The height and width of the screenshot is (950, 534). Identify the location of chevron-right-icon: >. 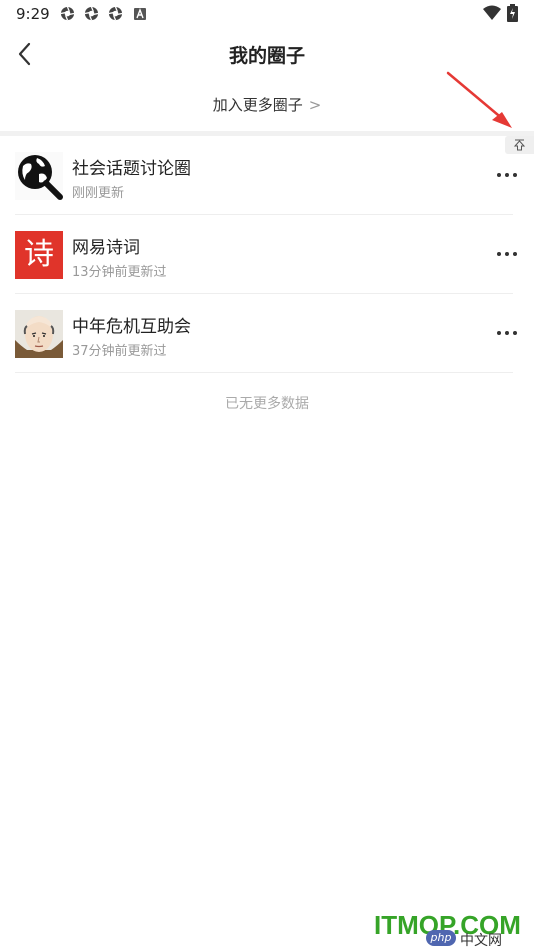
(315, 105).